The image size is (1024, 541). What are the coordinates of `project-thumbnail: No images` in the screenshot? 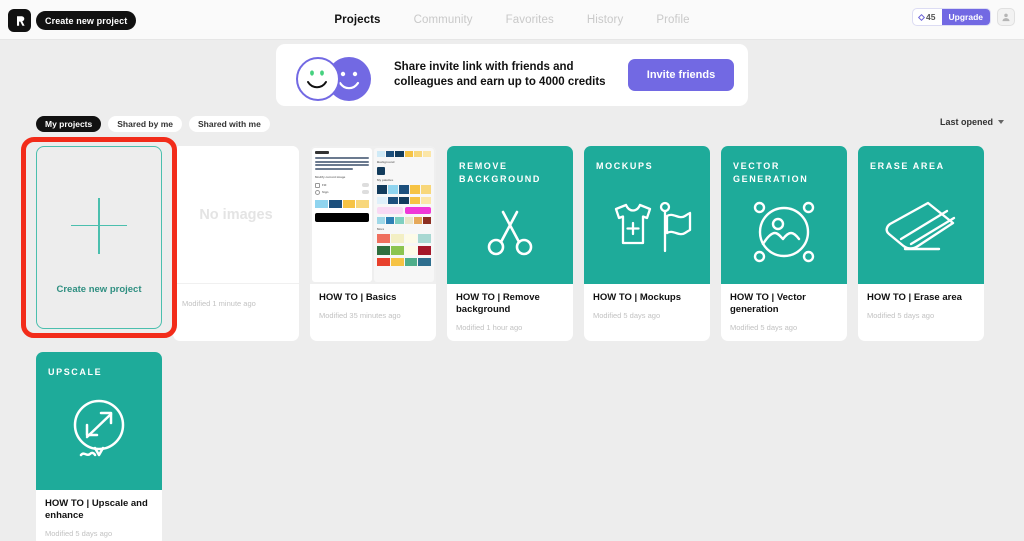 It's located at (236, 215).